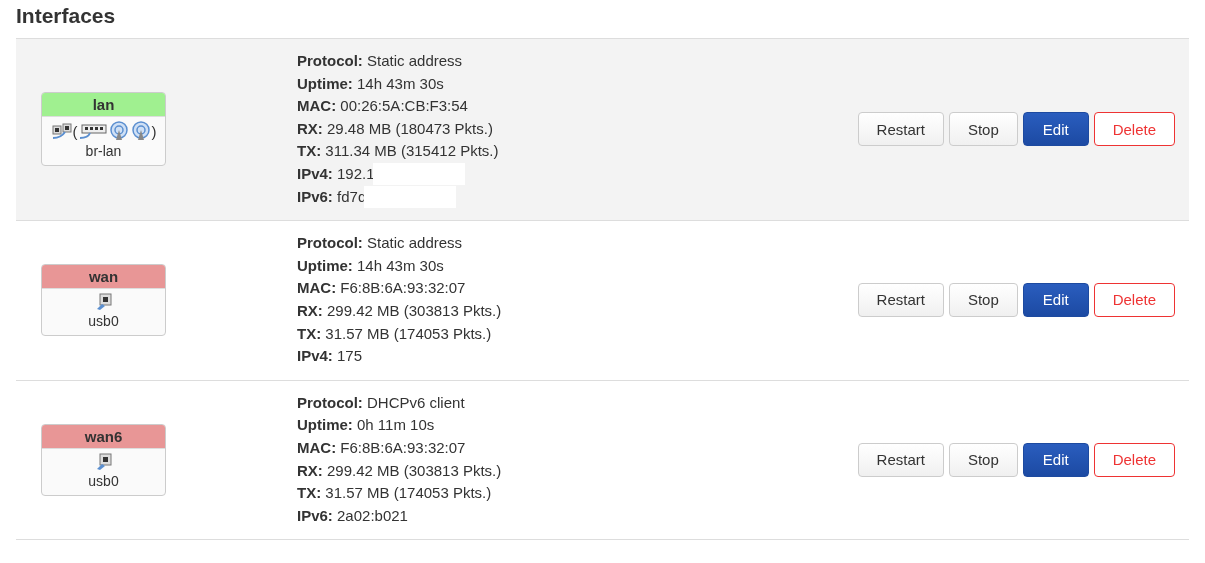 This screenshot has height=563, width=1205. What do you see at coordinates (366, 425) in the screenshot?
I see `detail-line: Uptime: 0h 11m 10s` at bounding box center [366, 425].